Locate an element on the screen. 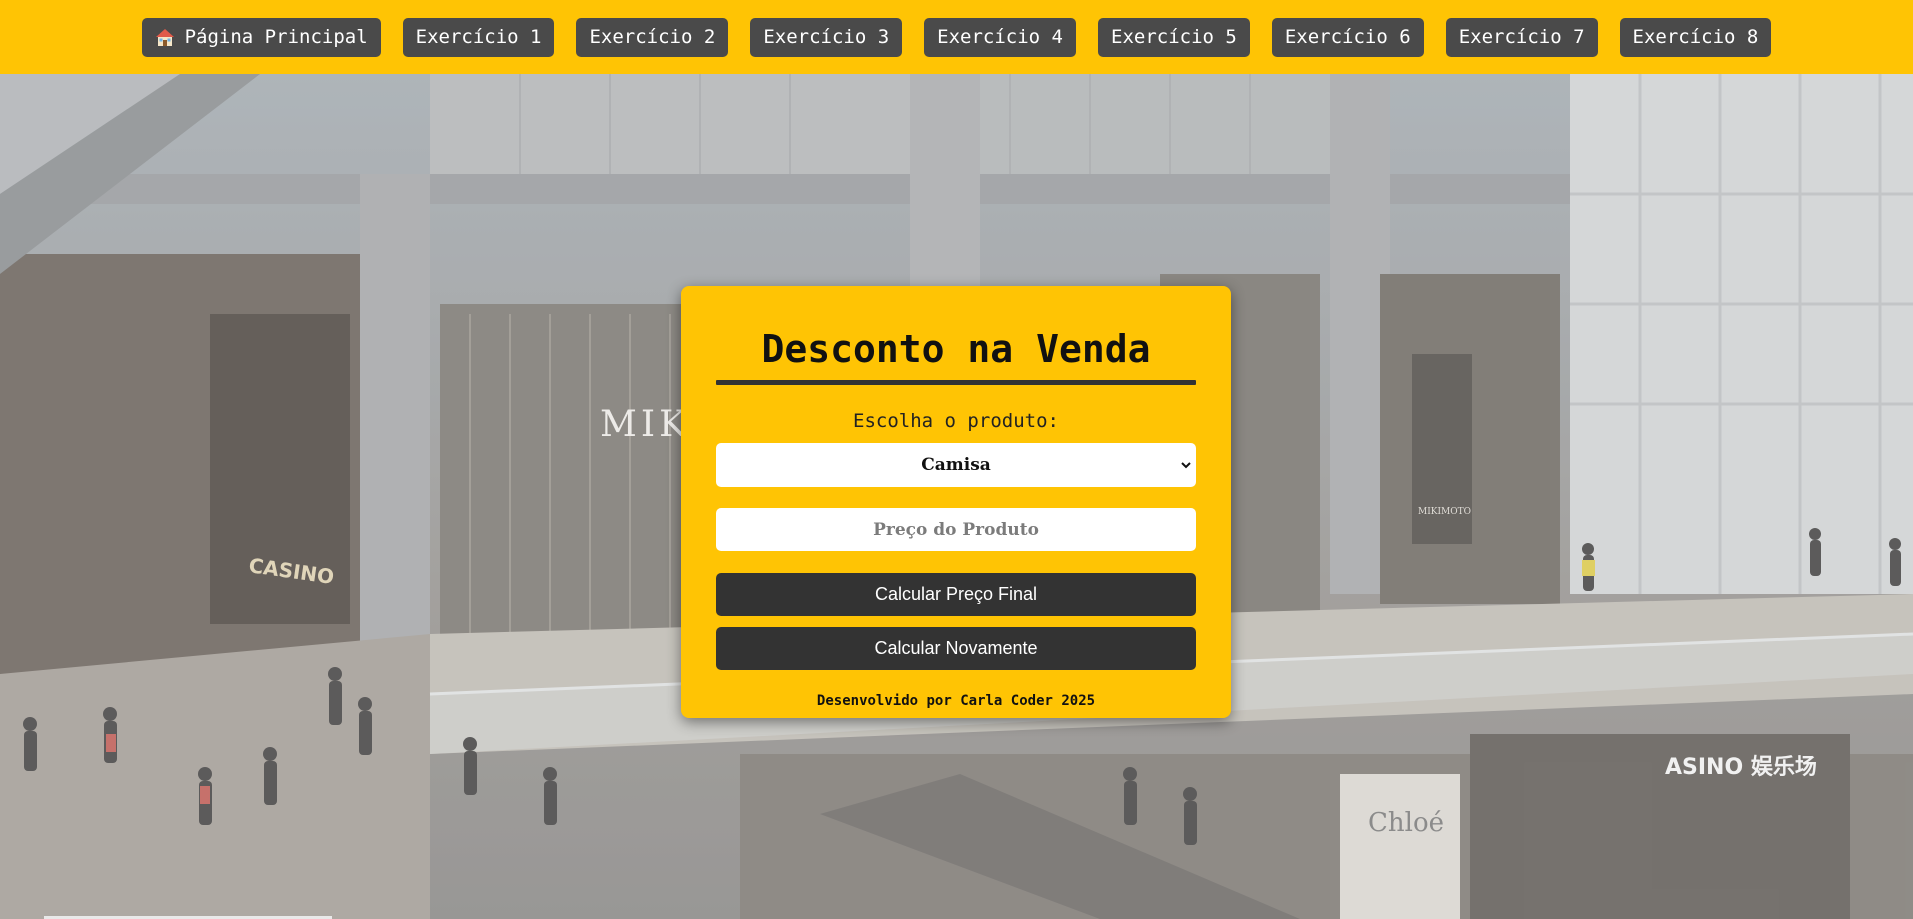  page-title: Desconto na Venda is located at coordinates (956, 349).